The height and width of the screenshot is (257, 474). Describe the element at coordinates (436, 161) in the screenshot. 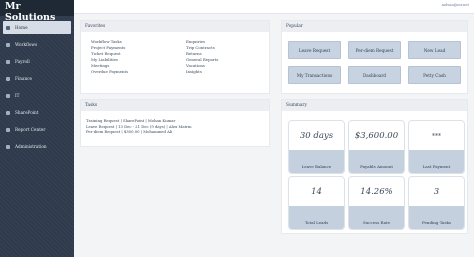

I see `card-label: Last Payment` at that location.